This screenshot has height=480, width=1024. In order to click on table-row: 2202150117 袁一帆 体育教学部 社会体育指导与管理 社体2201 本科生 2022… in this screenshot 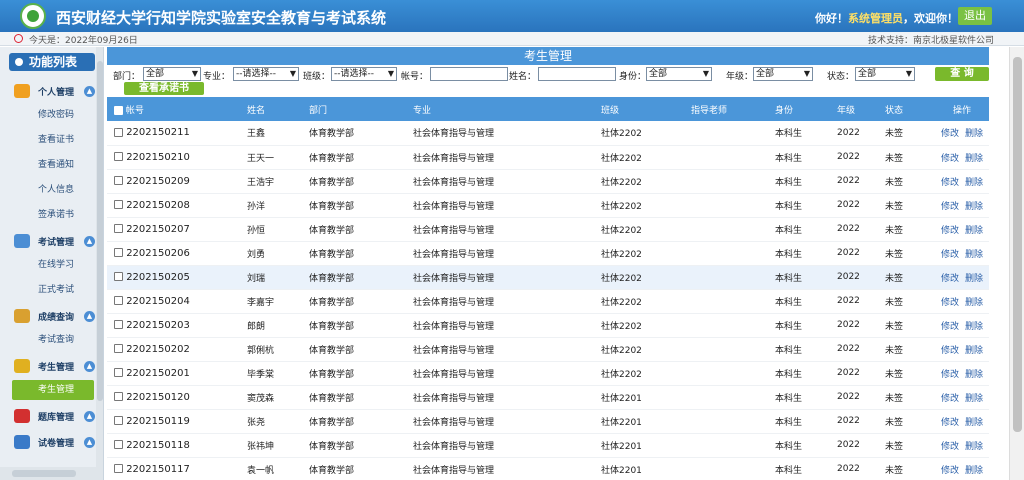, I will do `click(548, 468)`.